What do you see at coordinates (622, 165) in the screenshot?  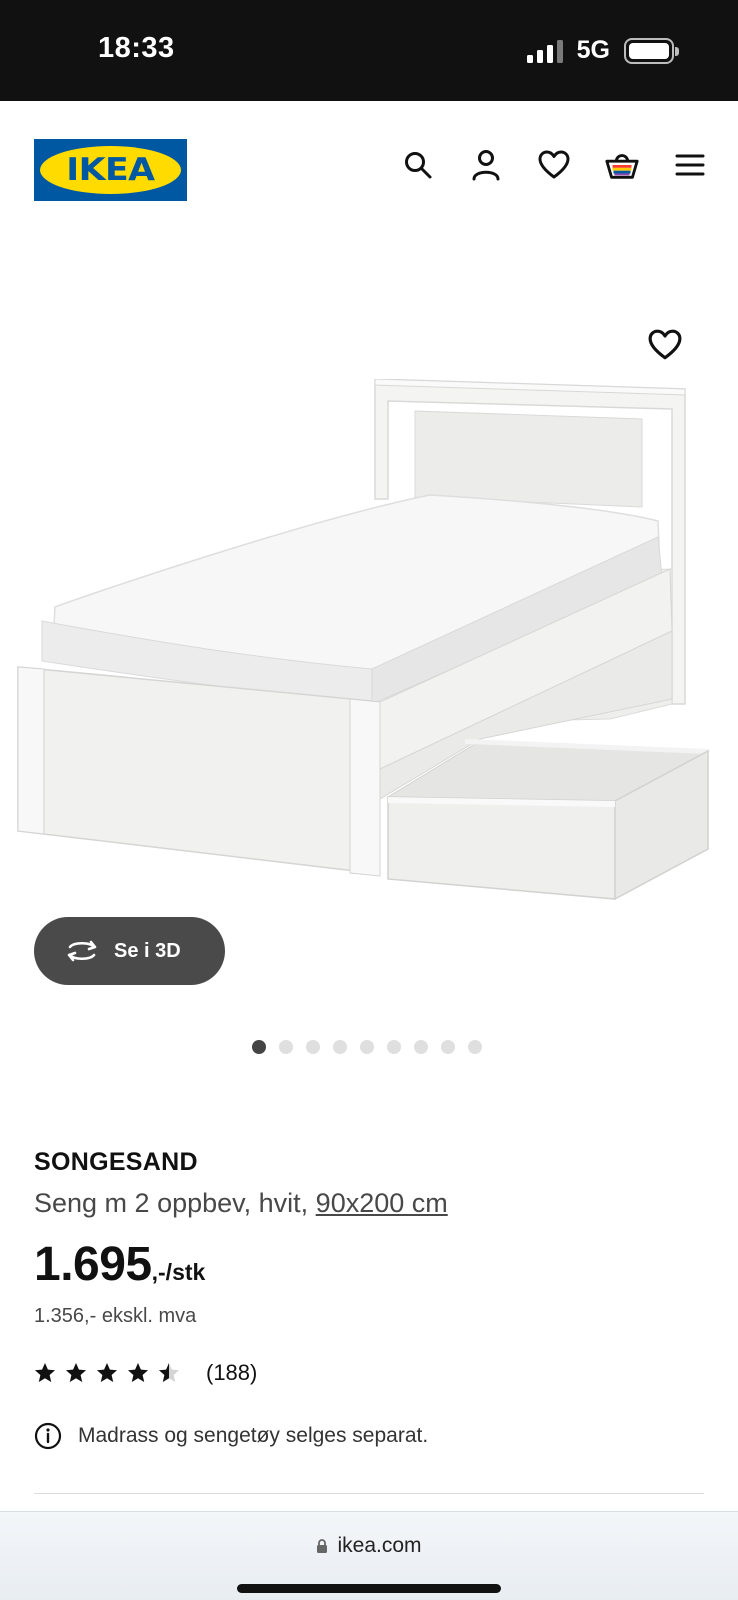 I see `basket-icon` at bounding box center [622, 165].